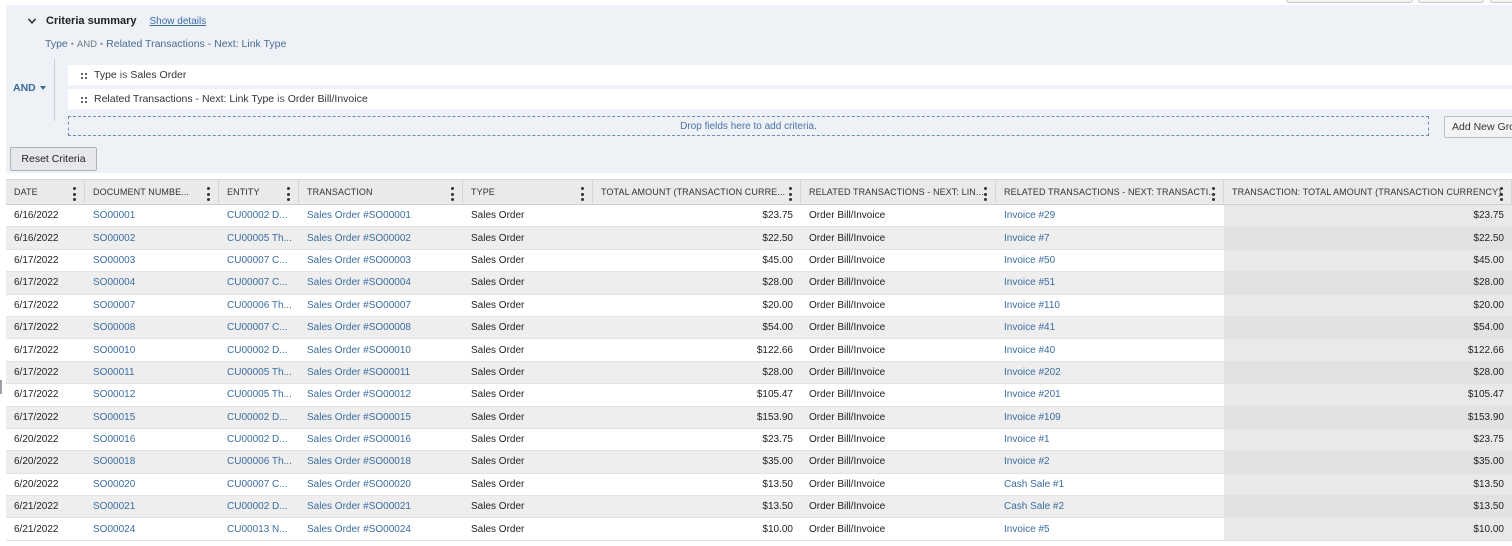 The height and width of the screenshot is (546, 1512). Describe the element at coordinates (152, 461) in the screenshot. I see `cell-document-number: SO00018` at that location.